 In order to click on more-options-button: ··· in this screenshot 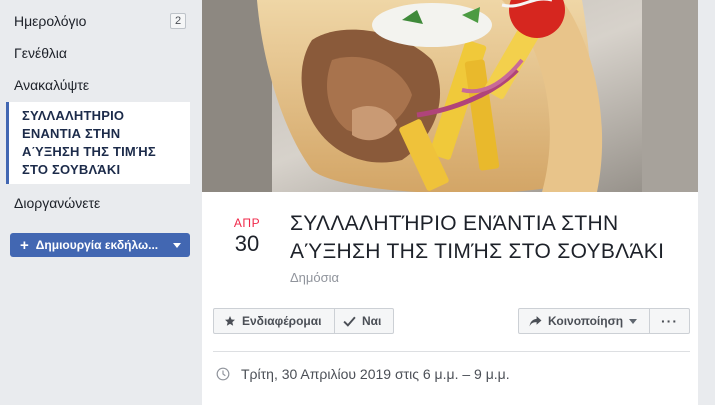, I will do `click(669, 321)`.